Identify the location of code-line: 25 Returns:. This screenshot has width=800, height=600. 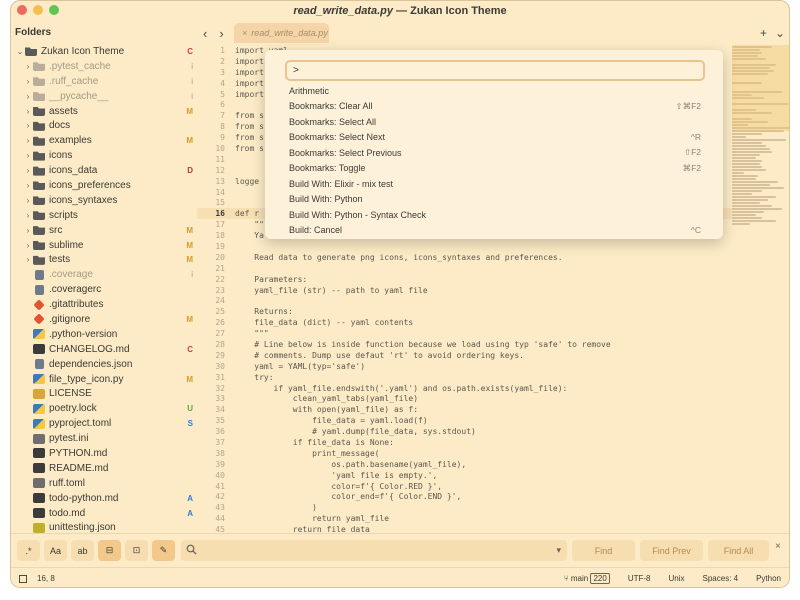
(464, 311).